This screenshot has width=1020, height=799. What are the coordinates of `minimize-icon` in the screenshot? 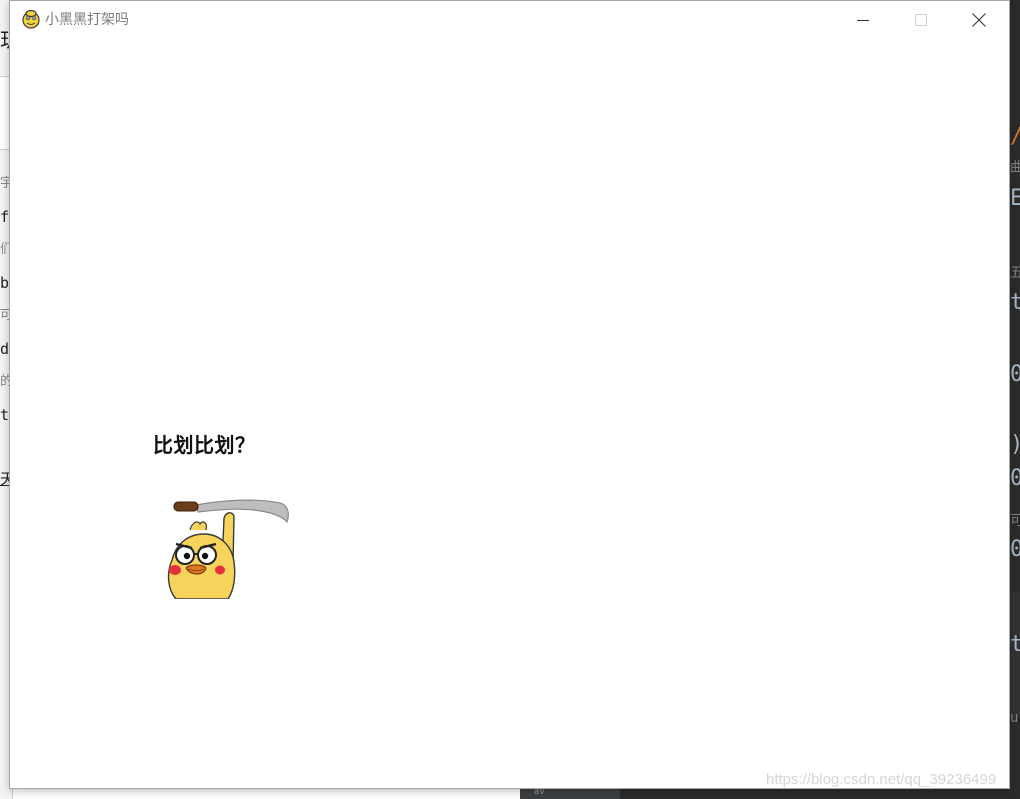 It's located at (863, 20).